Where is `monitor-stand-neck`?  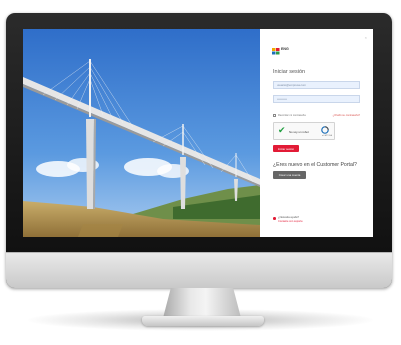 monitor-stand-neck is located at coordinates (202, 303).